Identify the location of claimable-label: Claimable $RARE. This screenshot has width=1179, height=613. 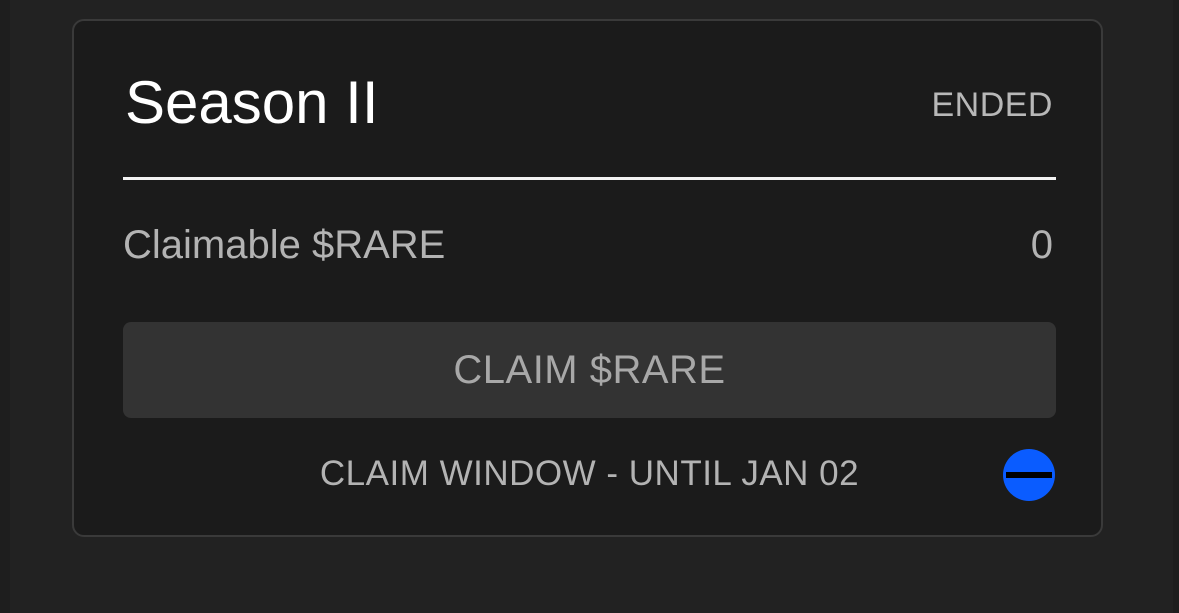
(284, 245).